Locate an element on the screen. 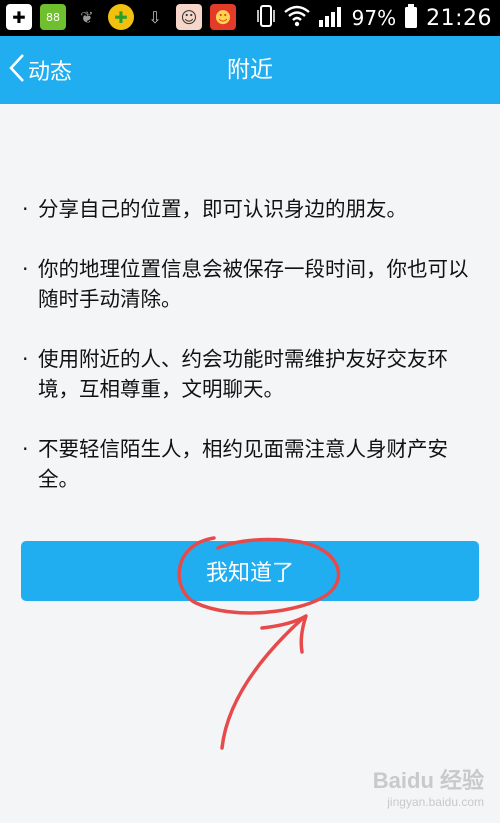  system-status: 97% 21:26 is located at coordinates (374, 18).